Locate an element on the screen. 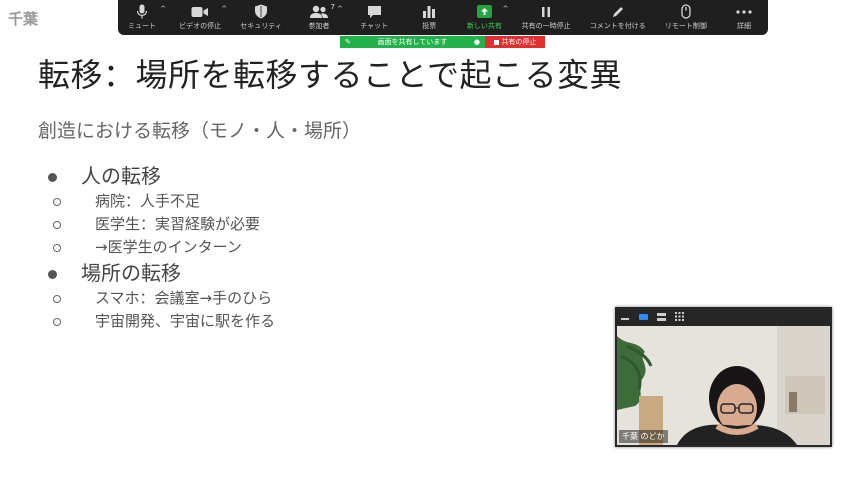 The height and width of the screenshot is (480, 853). annotate-pen-icon is located at coordinates (618, 11).